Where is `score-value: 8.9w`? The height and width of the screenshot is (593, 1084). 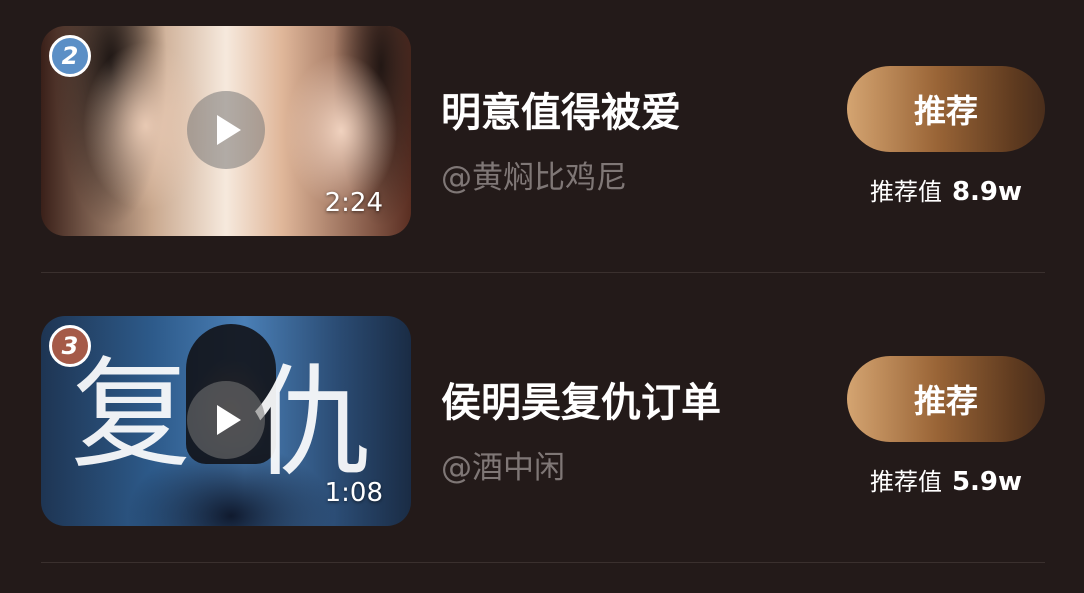
score-value: 8.9w is located at coordinates (987, 192).